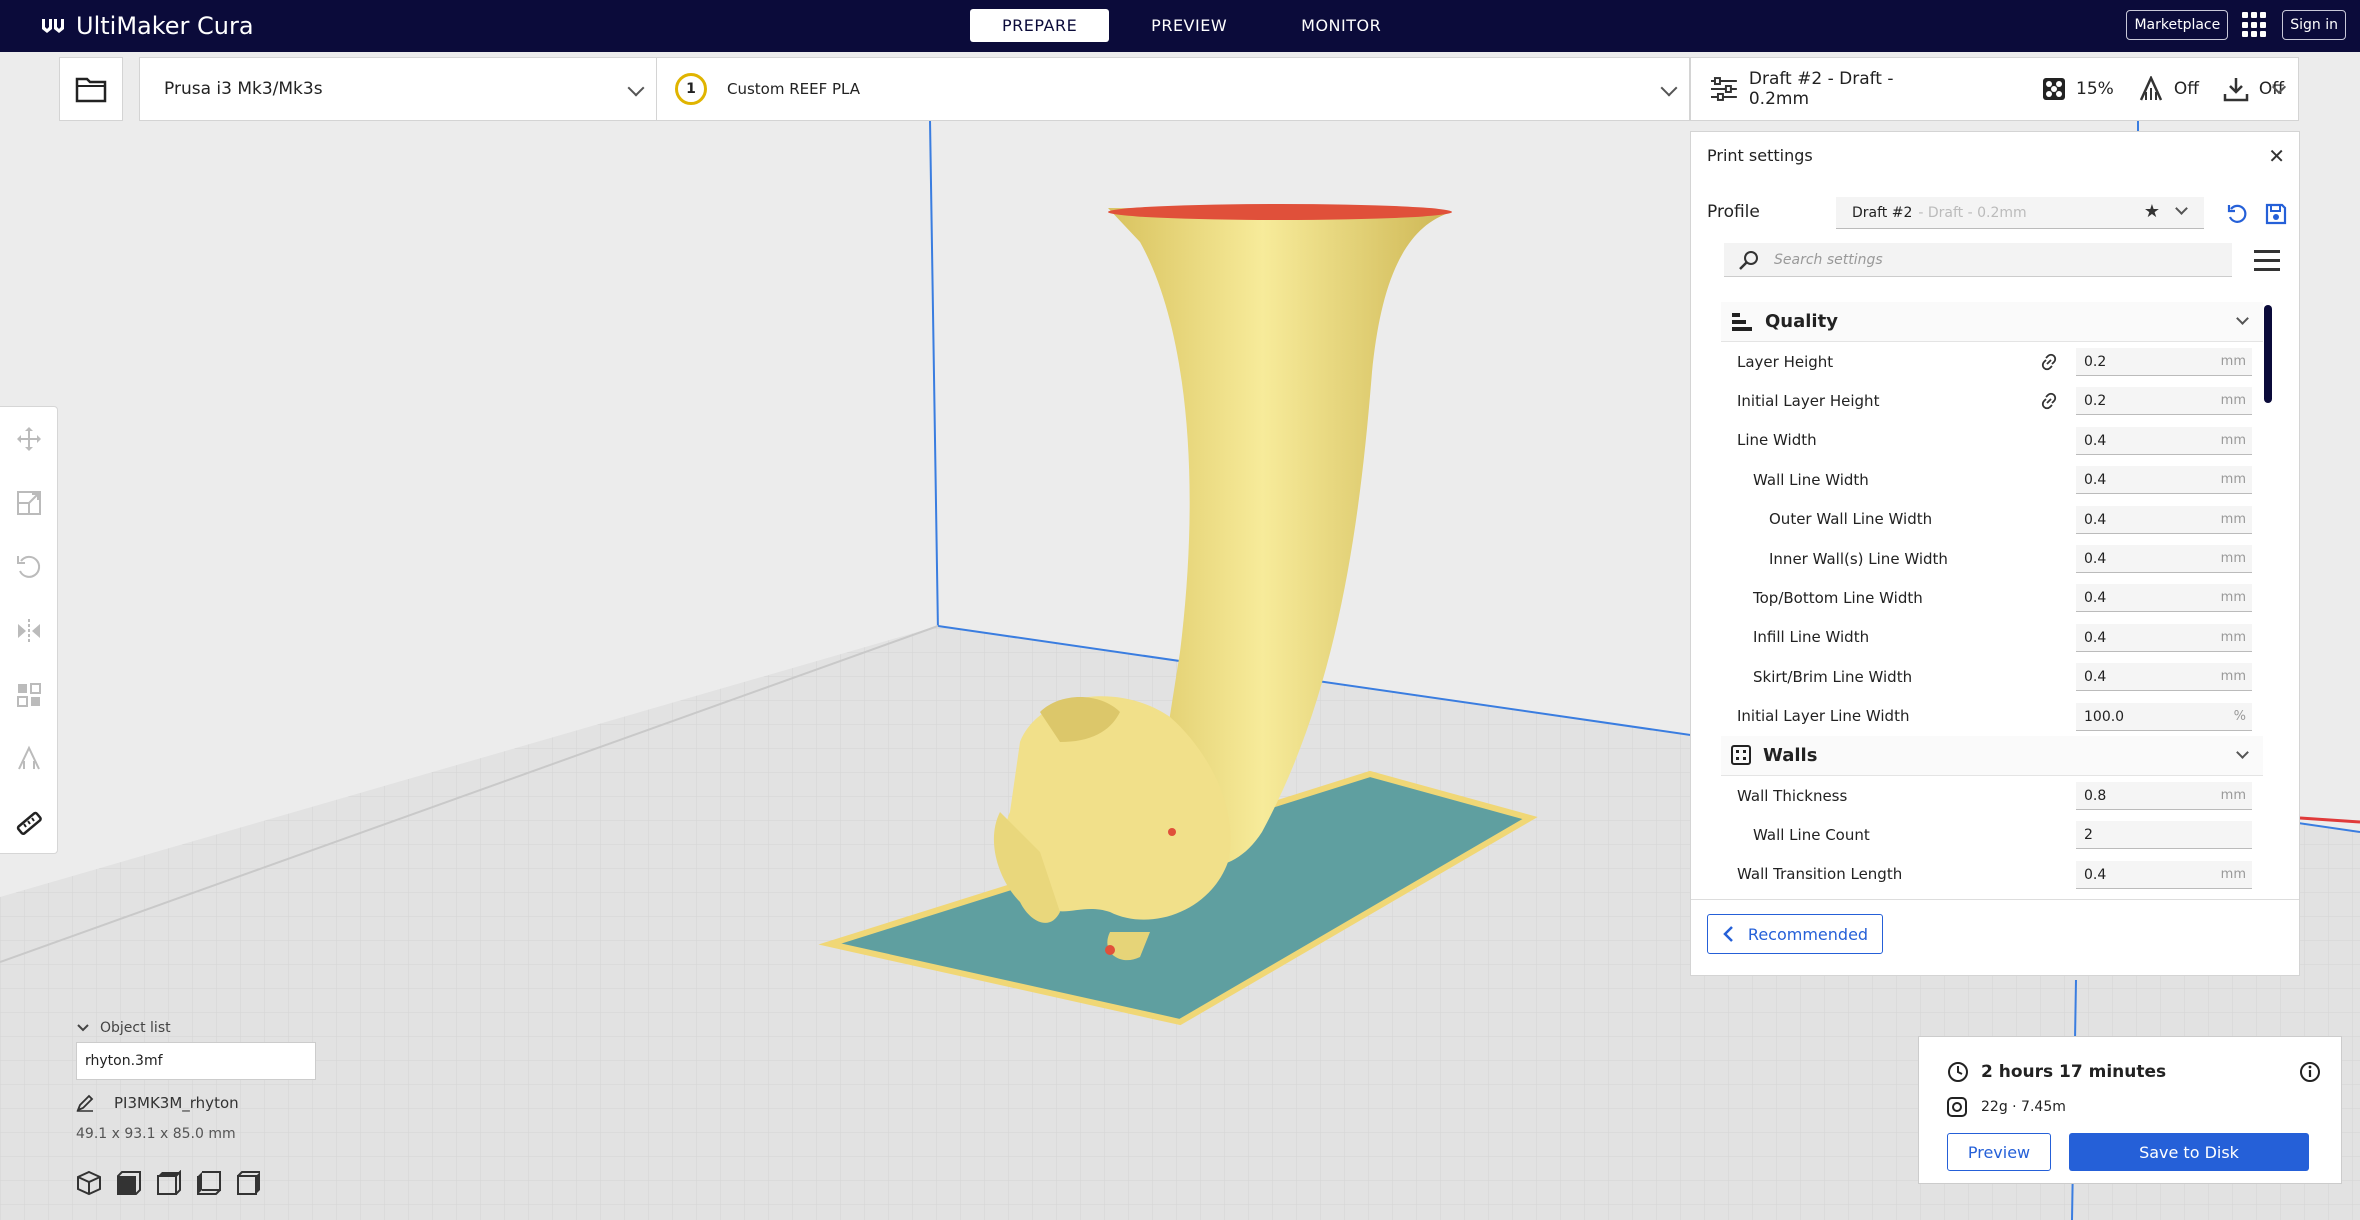  Describe the element at coordinates (1189, 25) in the screenshot. I see `tab-preview: PREVIEW` at that location.